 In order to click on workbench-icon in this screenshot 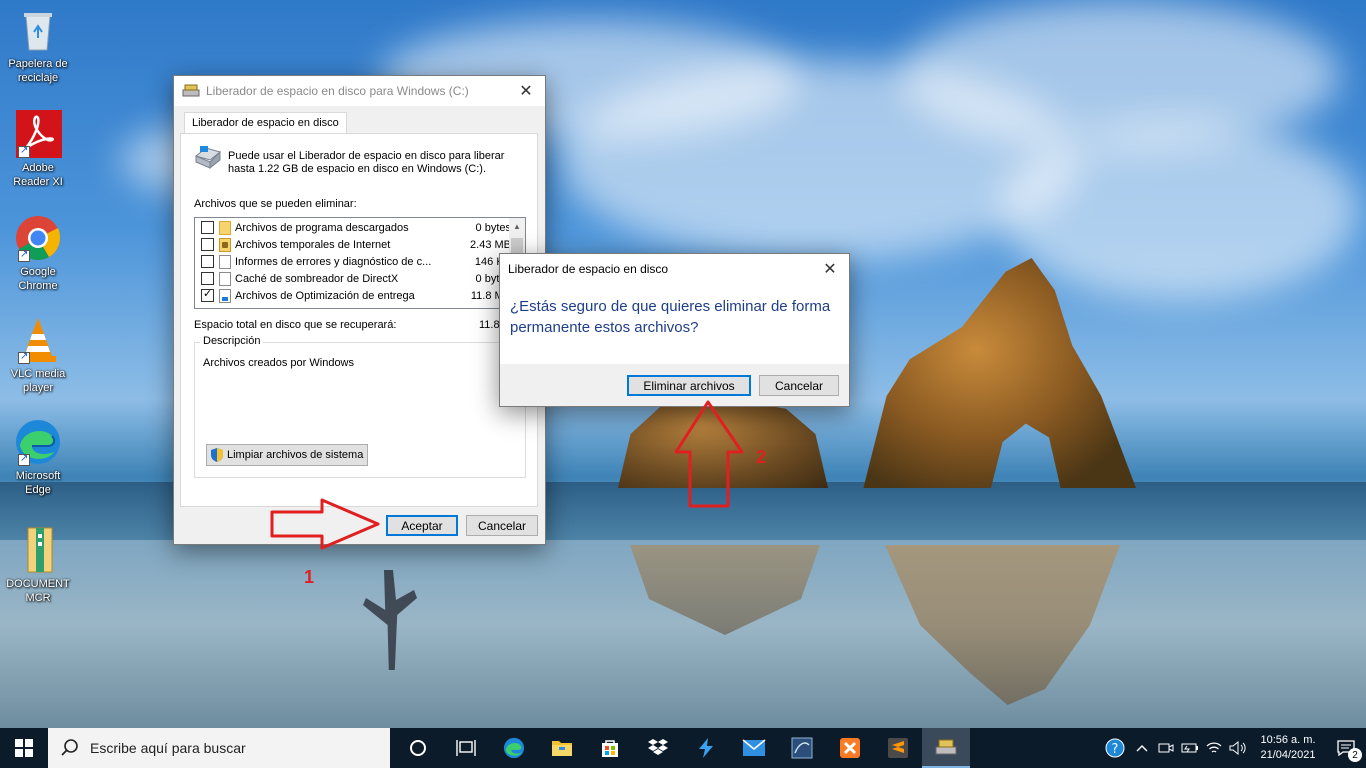, I will do `click(802, 748)`.